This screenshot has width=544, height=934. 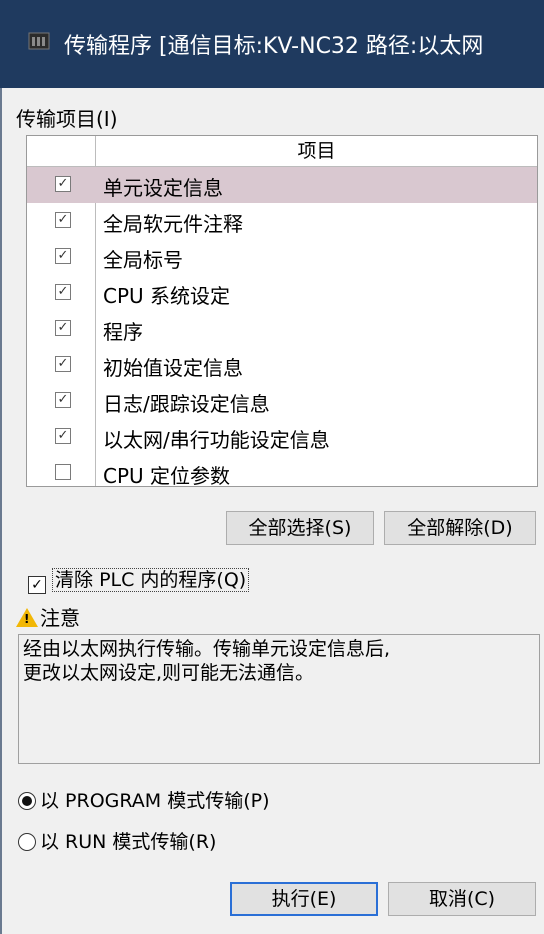 What do you see at coordinates (316, 151) in the screenshot?
I see `item-column-header: 项目` at bounding box center [316, 151].